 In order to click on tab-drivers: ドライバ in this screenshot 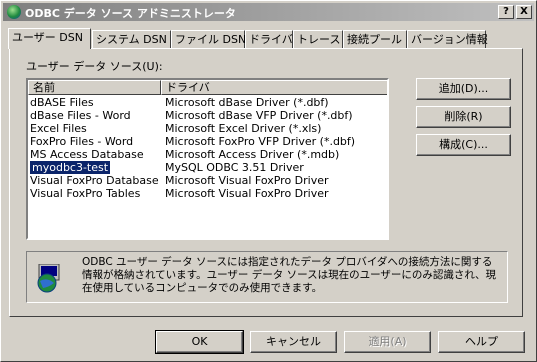, I will do `click(269, 39)`.